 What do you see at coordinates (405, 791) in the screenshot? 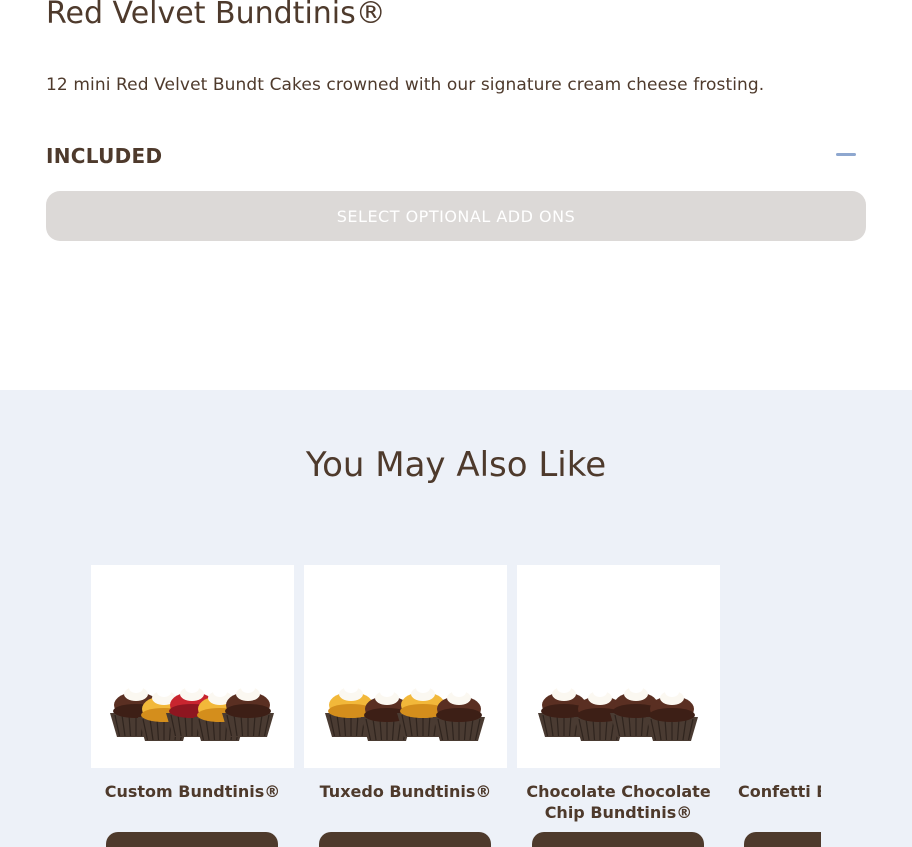
I see `product-name: Tuxedo Bundtinis®` at bounding box center [405, 791].